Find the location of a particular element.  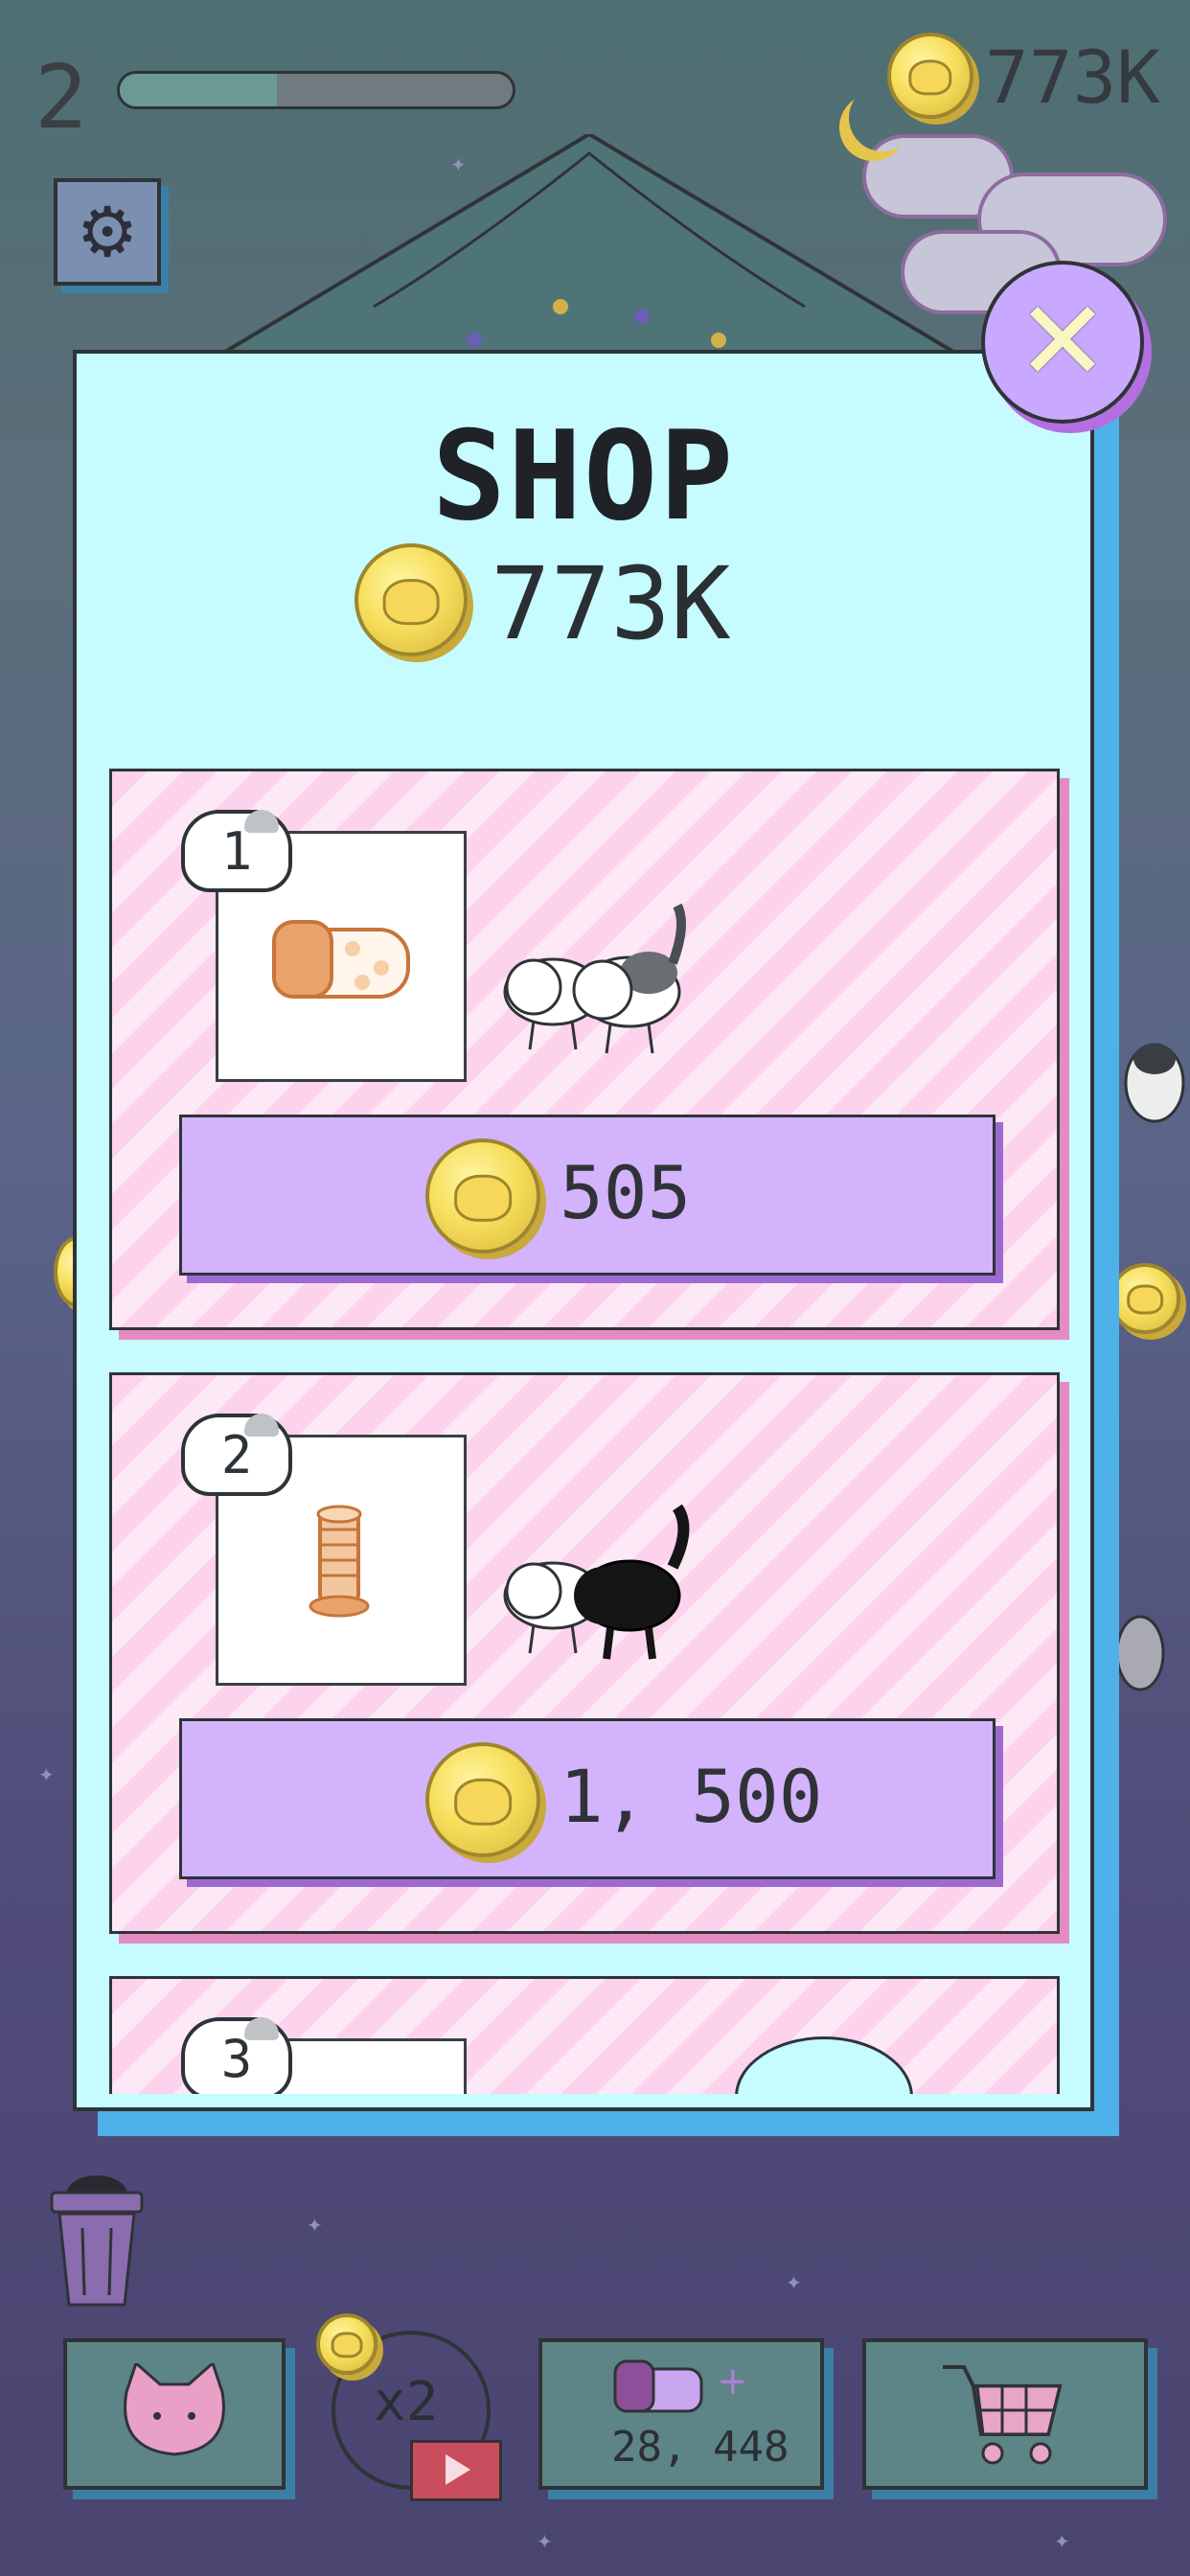

item-preview-partial is located at coordinates (824, 2065).